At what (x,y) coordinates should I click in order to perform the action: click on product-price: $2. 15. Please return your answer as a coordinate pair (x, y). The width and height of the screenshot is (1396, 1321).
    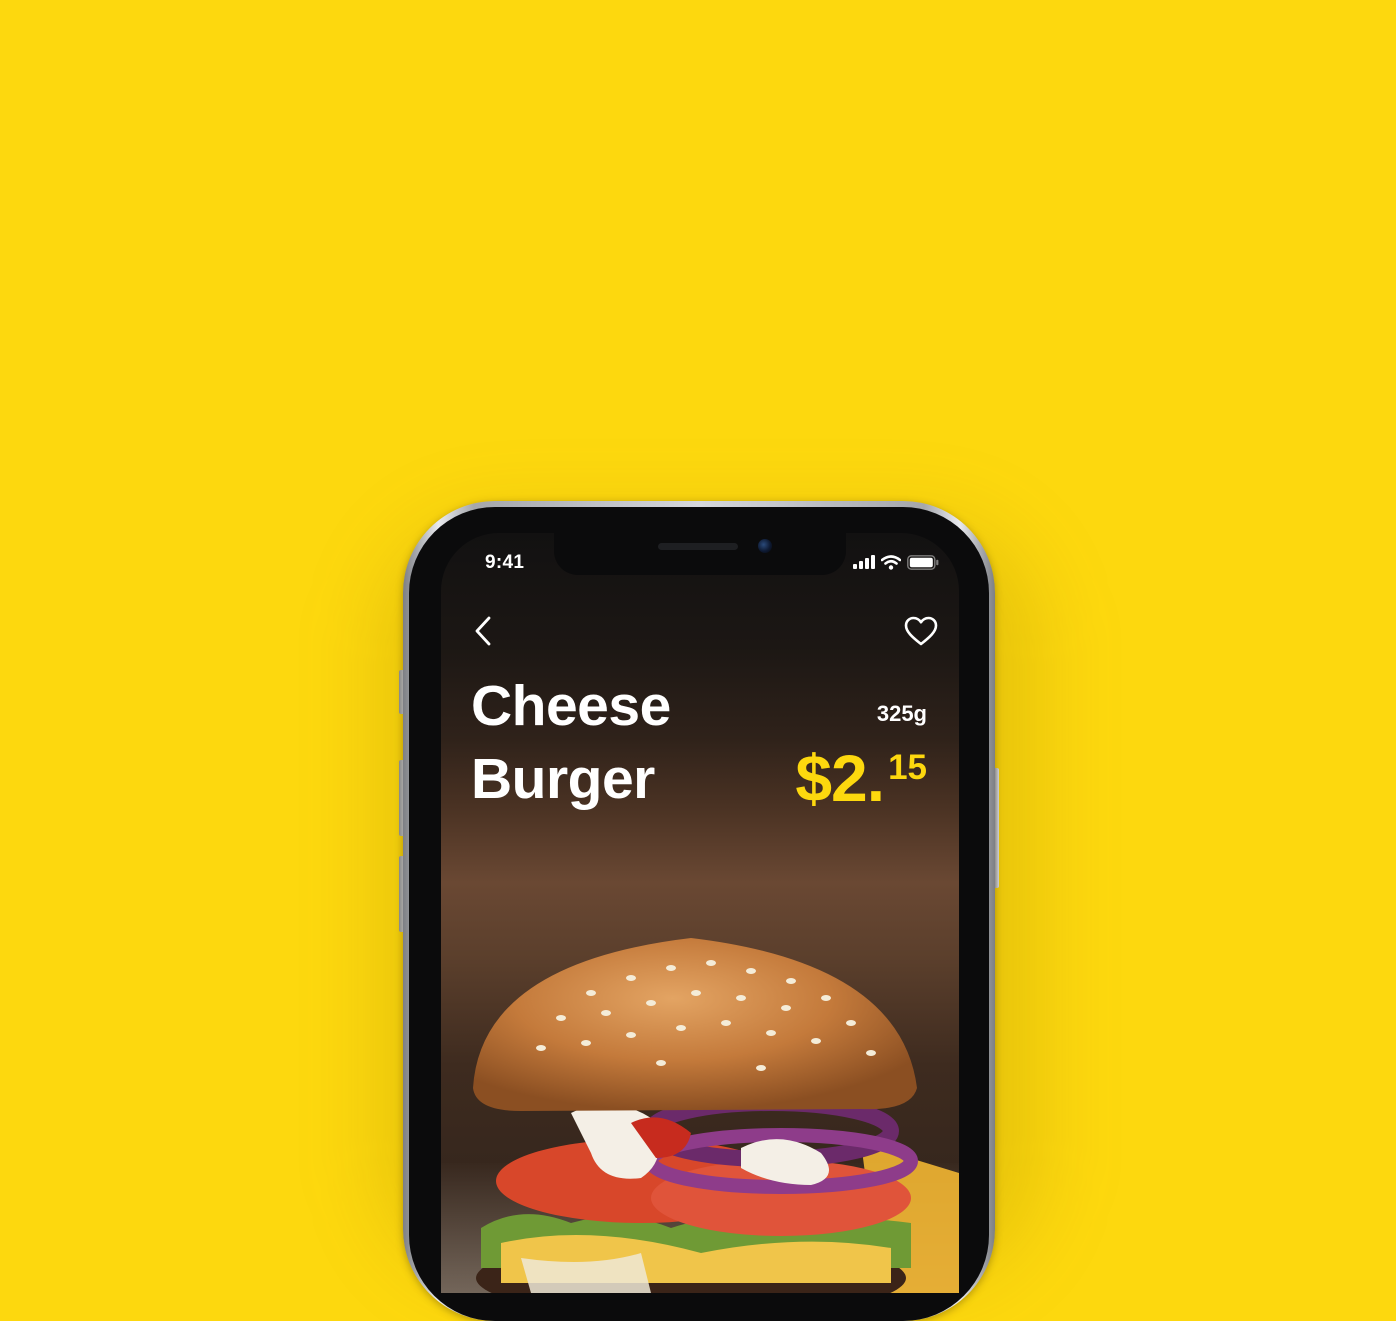
    Looking at the image, I should click on (861, 778).